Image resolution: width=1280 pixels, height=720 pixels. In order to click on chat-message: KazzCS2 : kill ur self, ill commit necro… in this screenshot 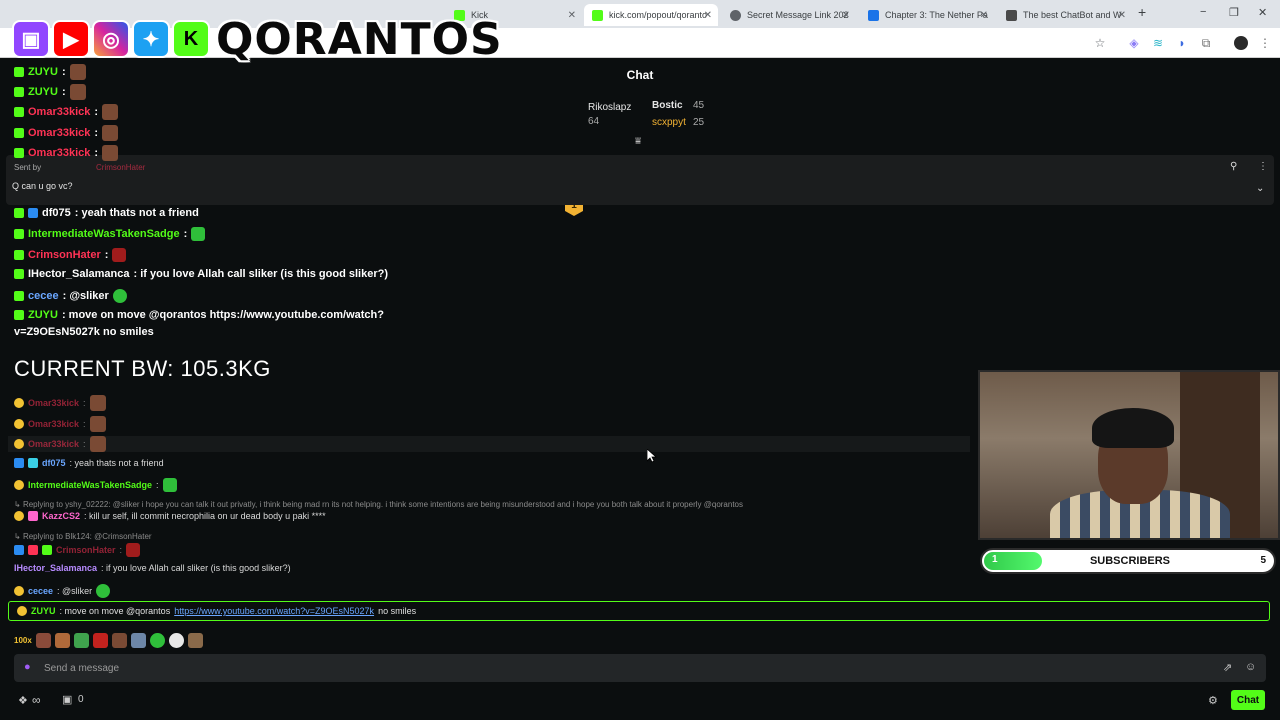, I will do `click(170, 516)`.